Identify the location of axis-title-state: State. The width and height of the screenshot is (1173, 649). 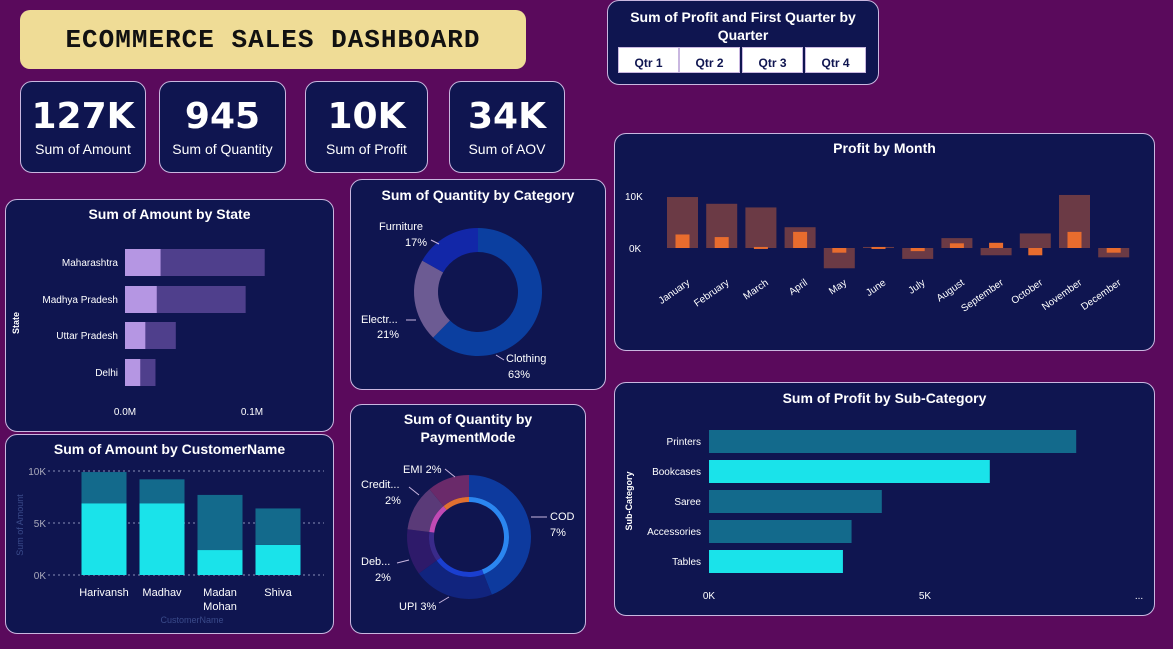
(16, 323).